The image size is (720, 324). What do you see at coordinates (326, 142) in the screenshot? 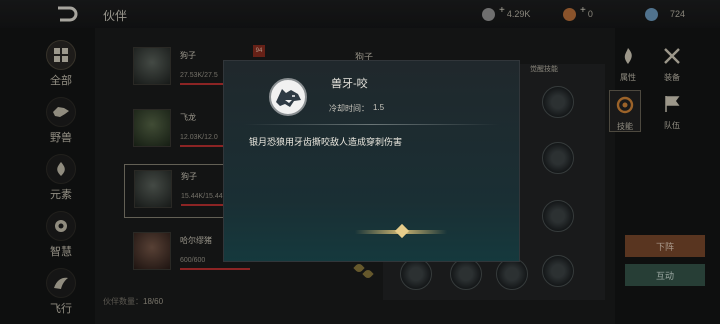
I see `skill-description: 银月恐狼用牙齿撕咬敌人造成穿刺伤害` at bounding box center [326, 142].